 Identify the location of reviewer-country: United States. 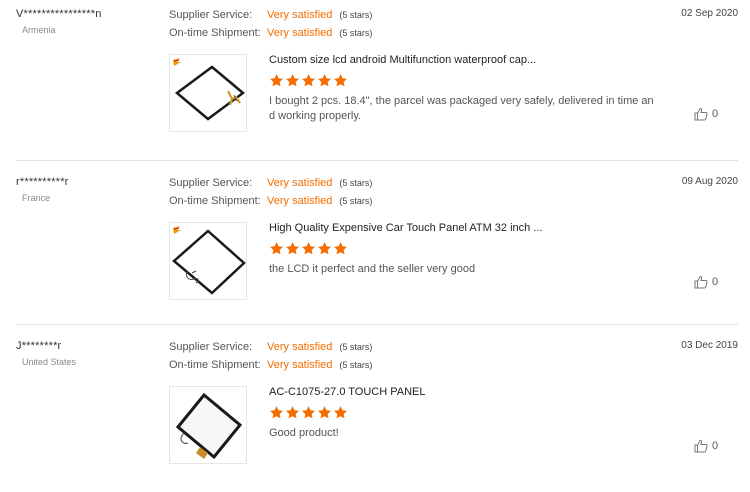
(49, 362).